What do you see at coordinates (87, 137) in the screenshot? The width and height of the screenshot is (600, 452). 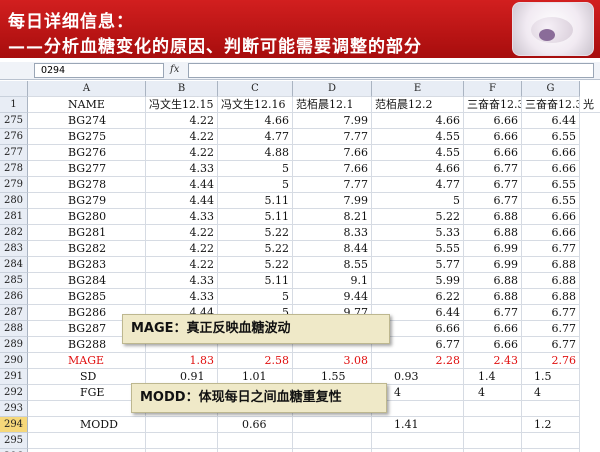 I see `cell-name: BG275` at bounding box center [87, 137].